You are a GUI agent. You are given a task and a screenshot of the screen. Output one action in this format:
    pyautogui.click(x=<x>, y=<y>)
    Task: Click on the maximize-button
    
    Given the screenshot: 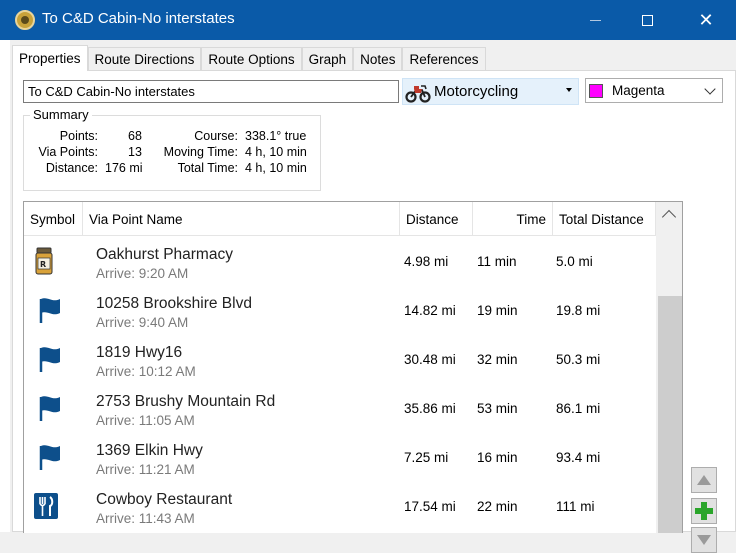 What is the action you would take?
    pyautogui.click(x=647, y=20)
    